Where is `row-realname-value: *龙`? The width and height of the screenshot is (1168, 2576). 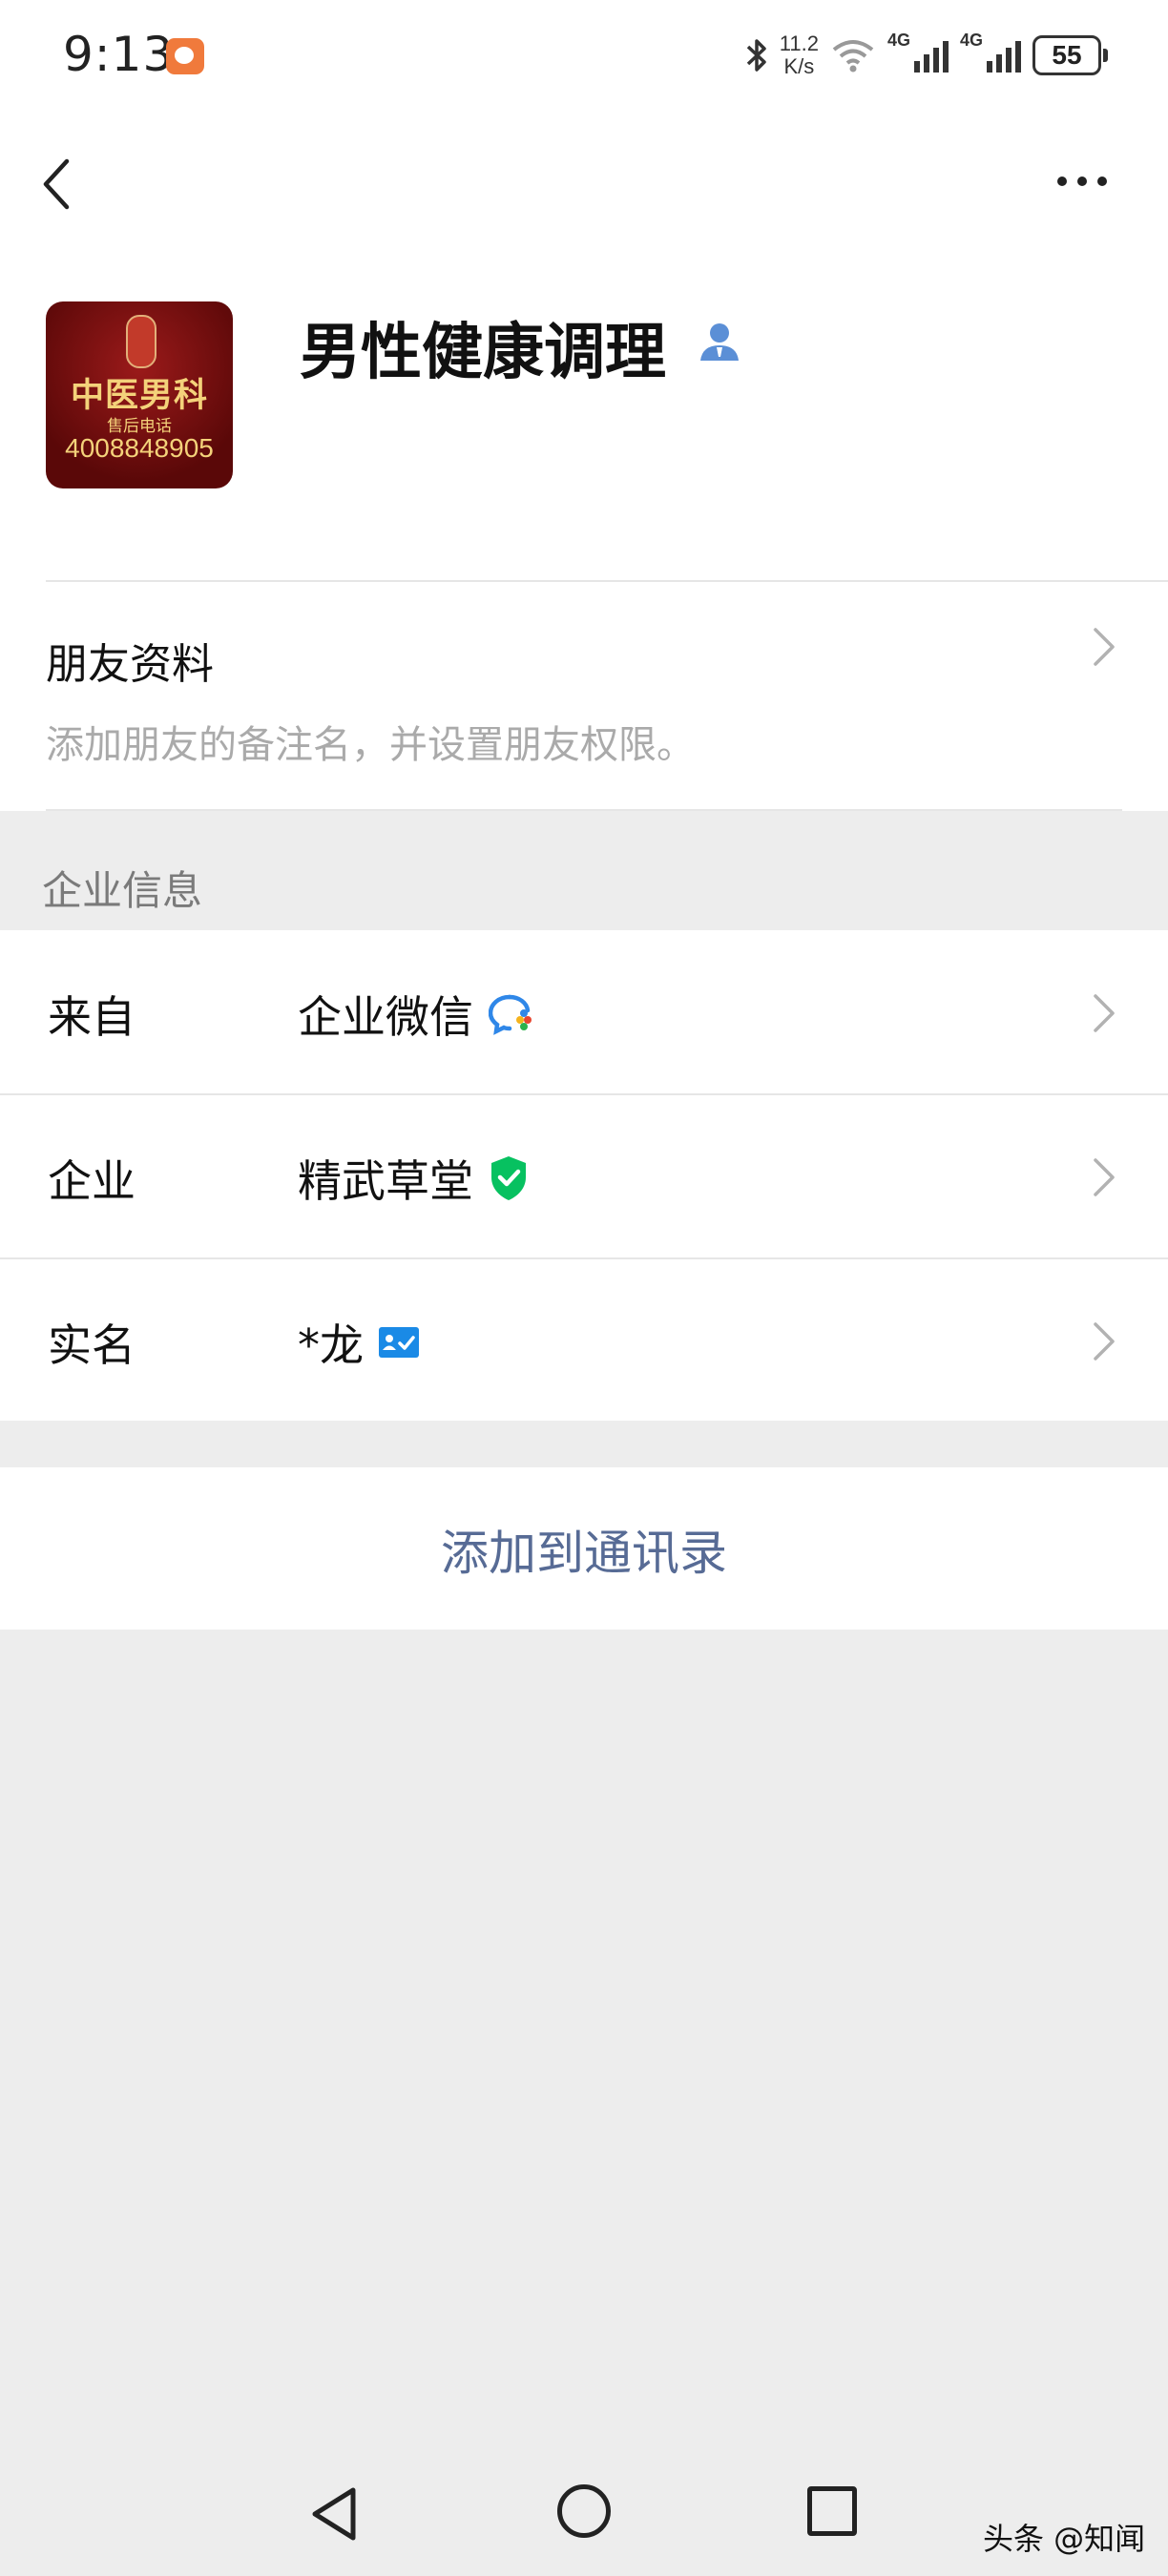
row-realname-value: *龙 is located at coordinates (358, 1342).